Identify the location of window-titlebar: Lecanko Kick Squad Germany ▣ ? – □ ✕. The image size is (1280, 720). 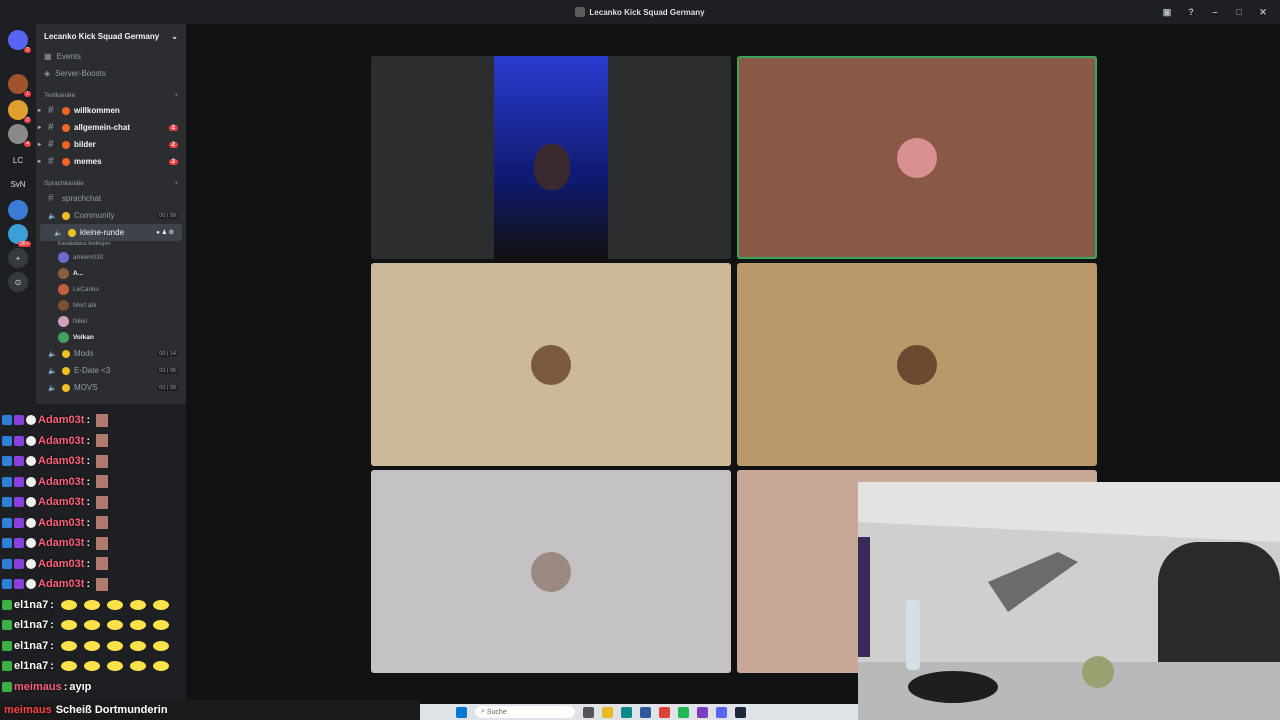
(640, 12).